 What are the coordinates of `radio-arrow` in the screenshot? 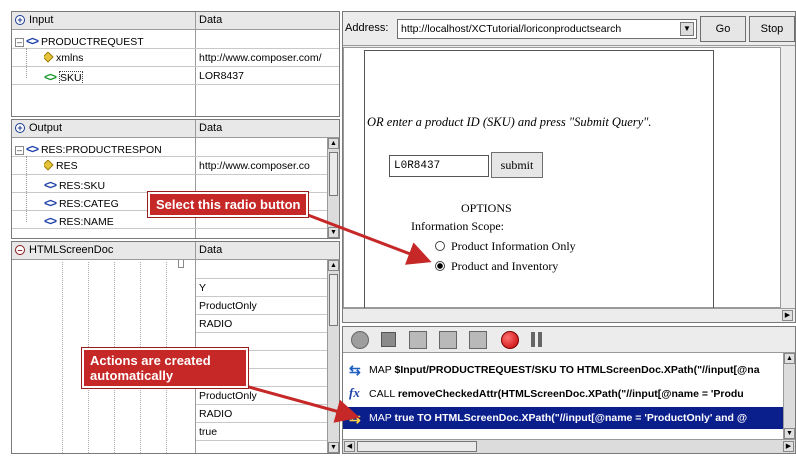 It's located at (365, 237).